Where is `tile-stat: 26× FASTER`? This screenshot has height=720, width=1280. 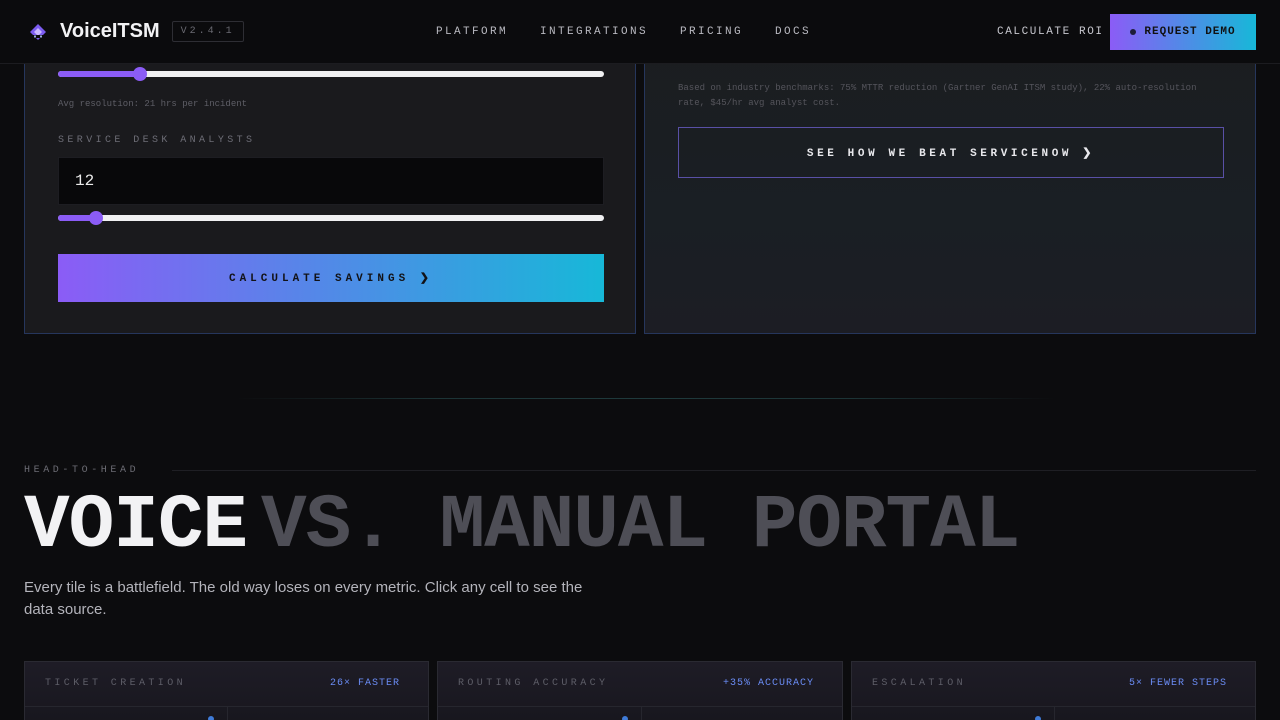
tile-stat: 26× FASTER is located at coordinates (364, 683).